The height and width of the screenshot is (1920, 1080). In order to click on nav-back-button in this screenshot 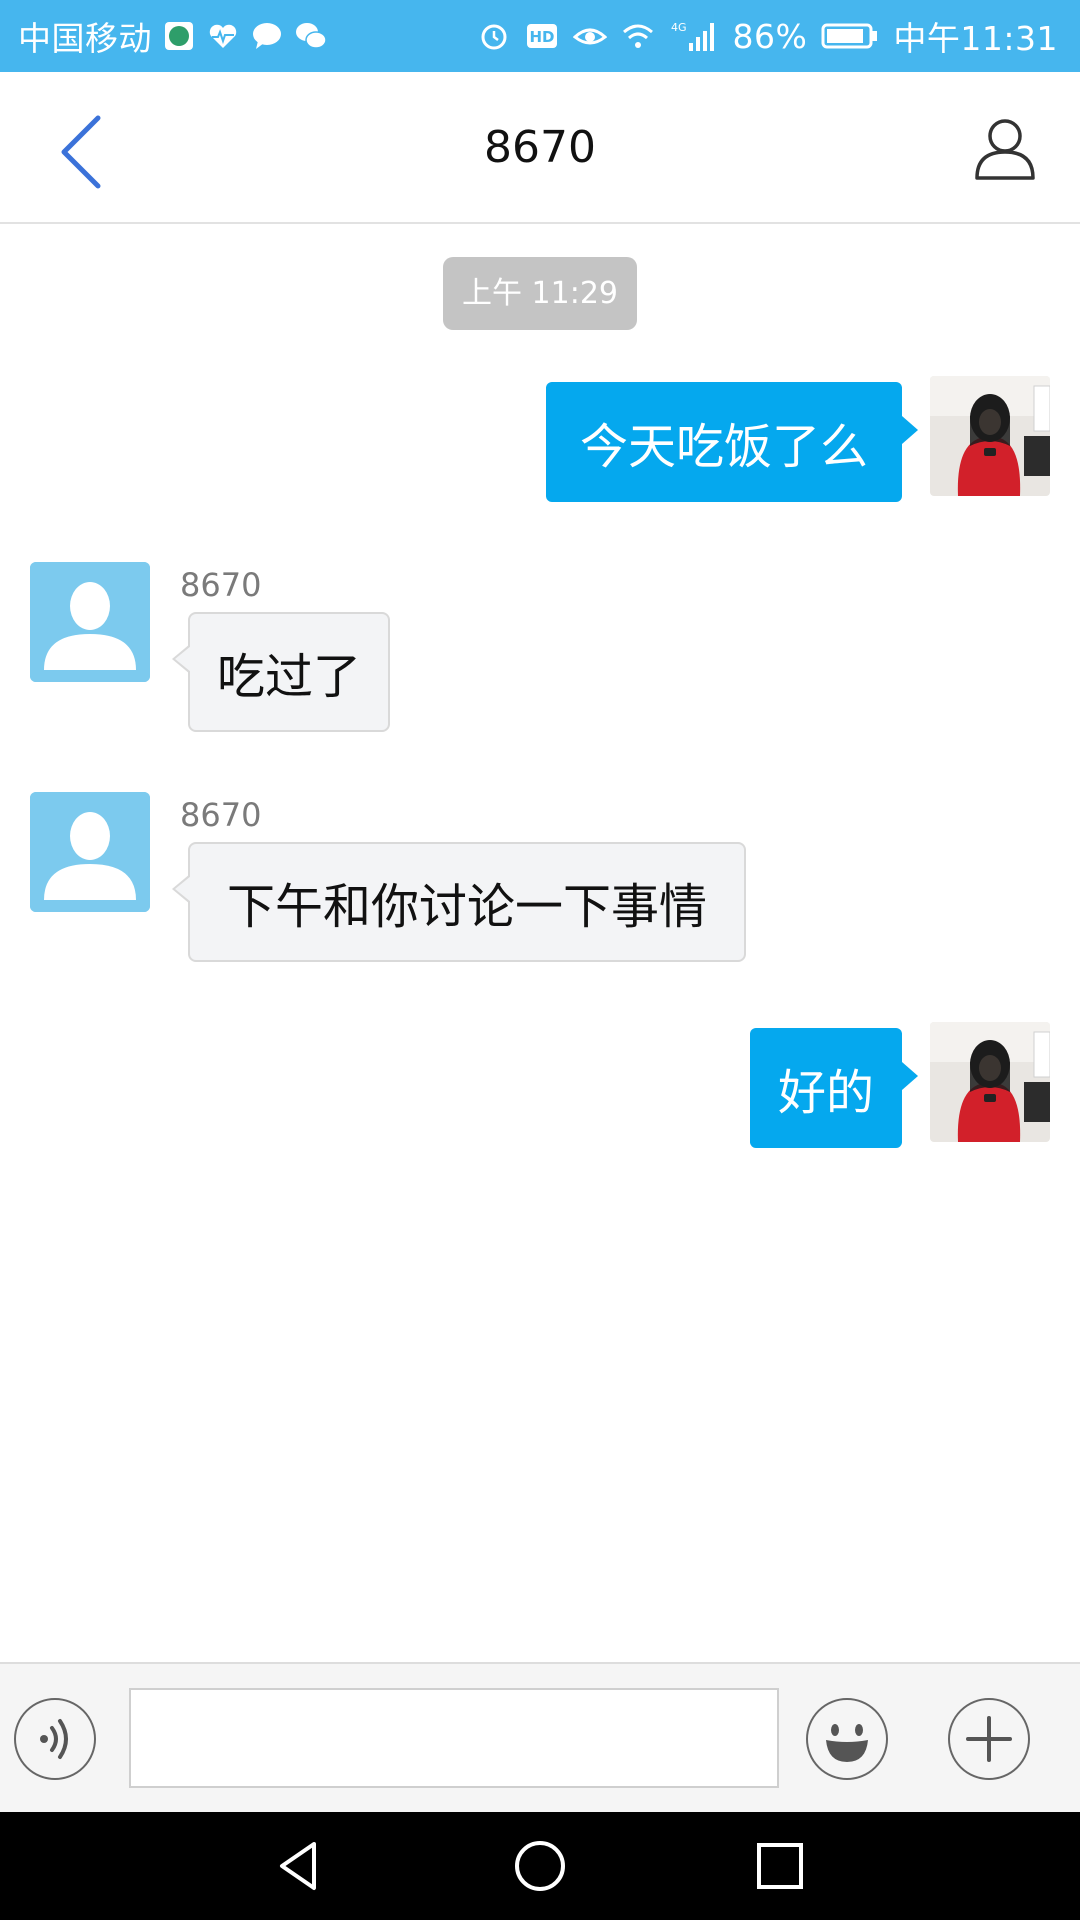, I will do `click(300, 1866)`.